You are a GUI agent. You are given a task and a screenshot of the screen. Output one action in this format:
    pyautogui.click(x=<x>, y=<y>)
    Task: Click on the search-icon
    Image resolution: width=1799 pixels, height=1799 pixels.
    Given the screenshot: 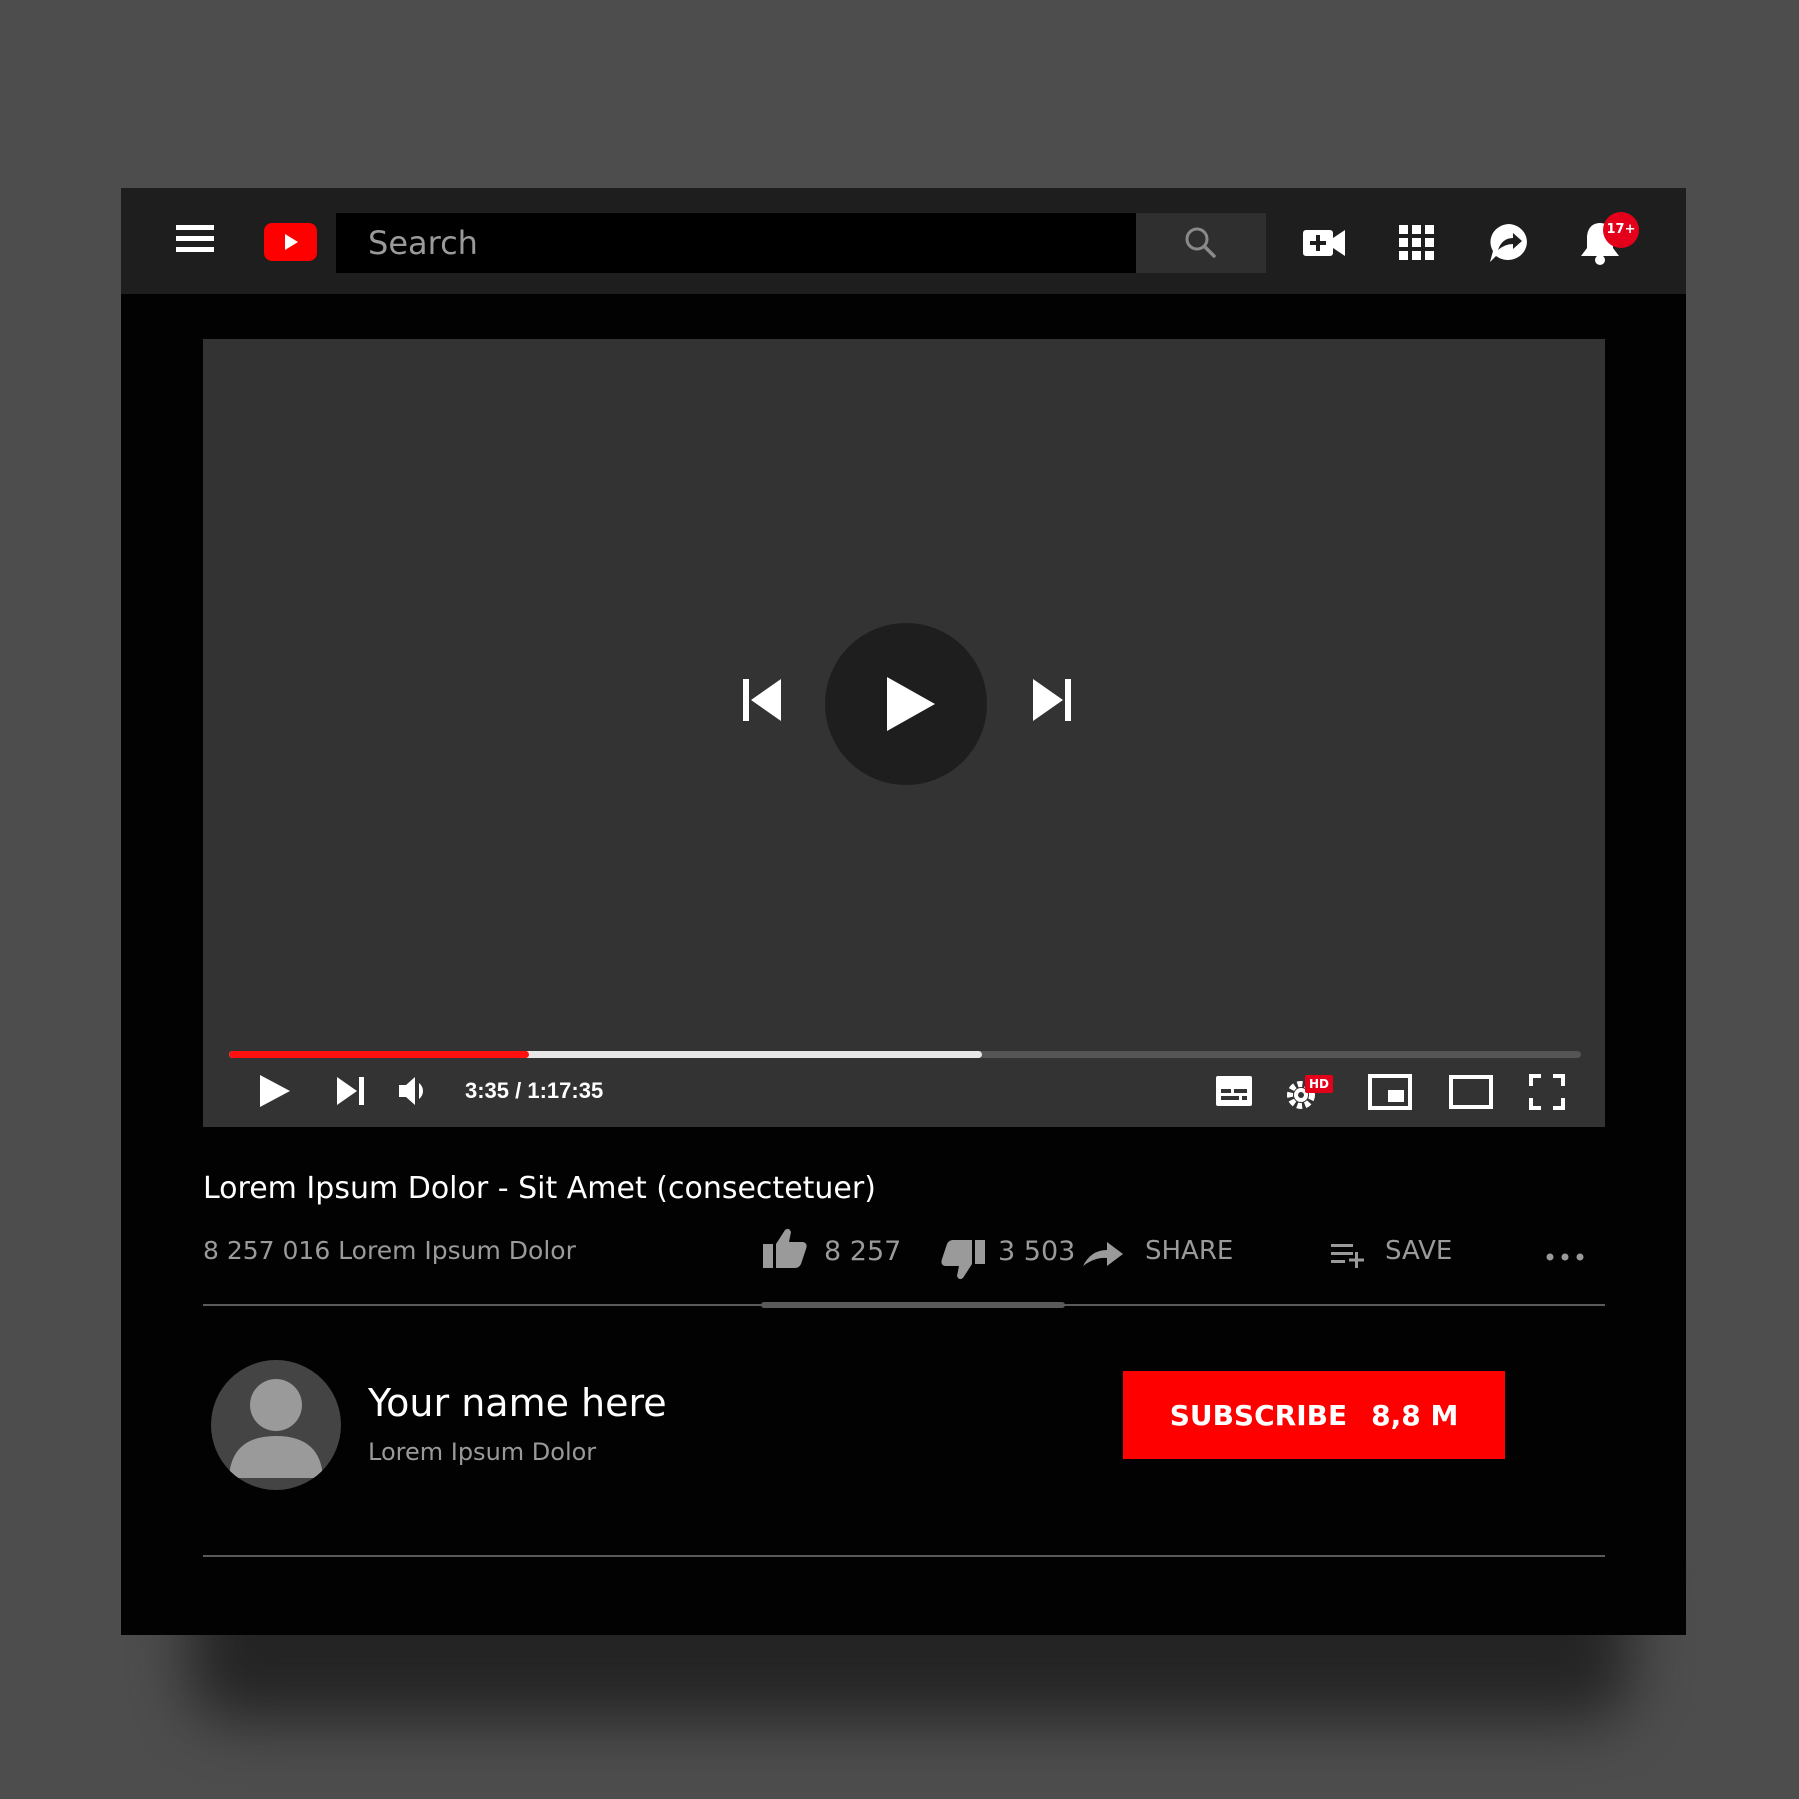 What is the action you would take?
    pyautogui.click(x=1200, y=242)
    